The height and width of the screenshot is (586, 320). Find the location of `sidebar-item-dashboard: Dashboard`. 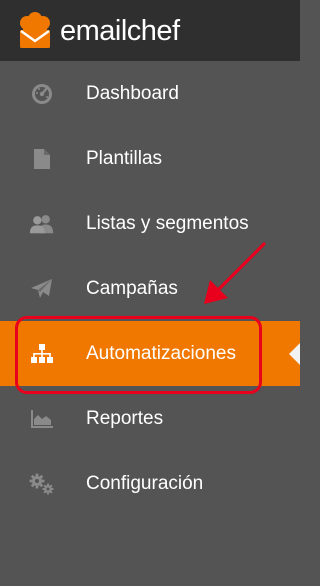

sidebar-item-dashboard: Dashboard is located at coordinates (150, 93).